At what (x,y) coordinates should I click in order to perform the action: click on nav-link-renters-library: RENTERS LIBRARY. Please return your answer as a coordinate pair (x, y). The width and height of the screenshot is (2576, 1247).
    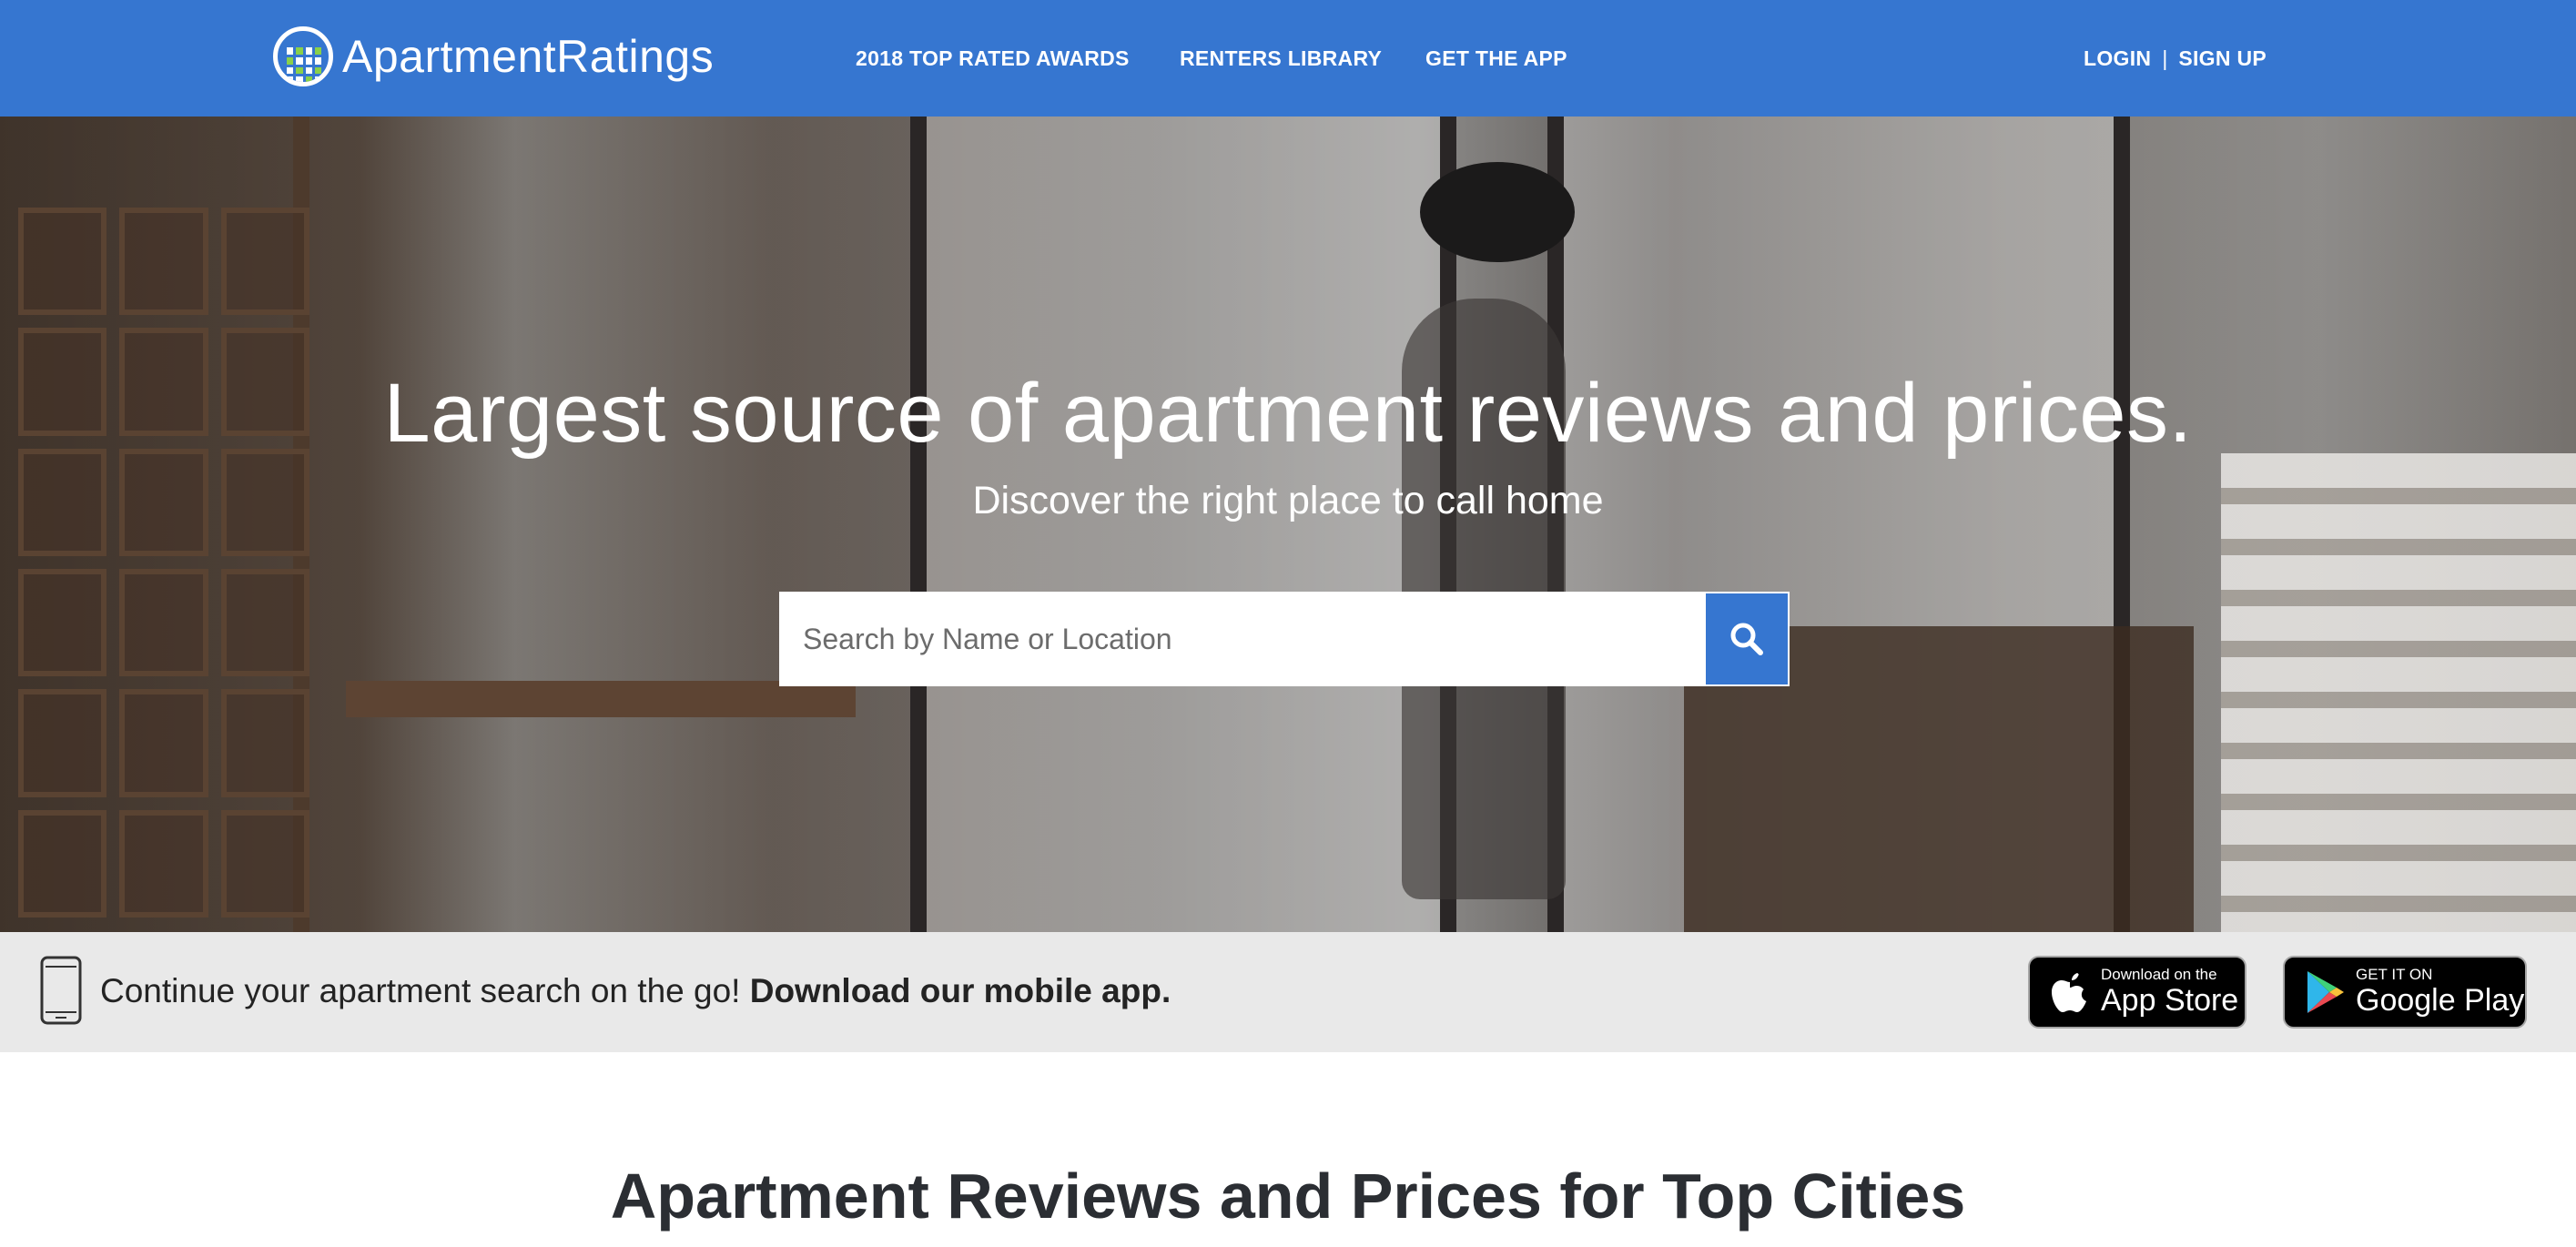
    Looking at the image, I should click on (1281, 58).